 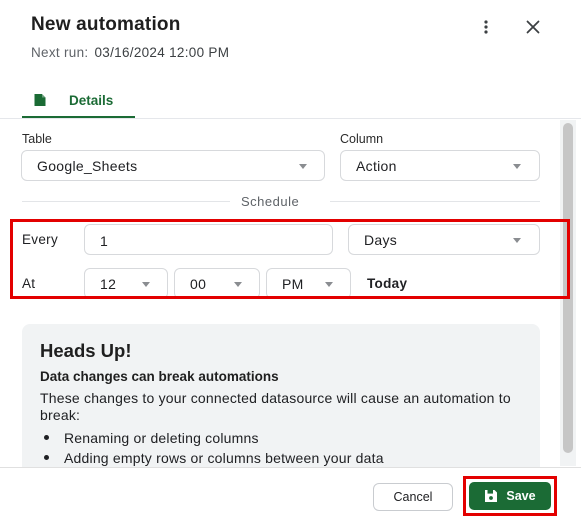 What do you see at coordinates (126, 201) in the screenshot?
I see `schedule-divider-left` at bounding box center [126, 201].